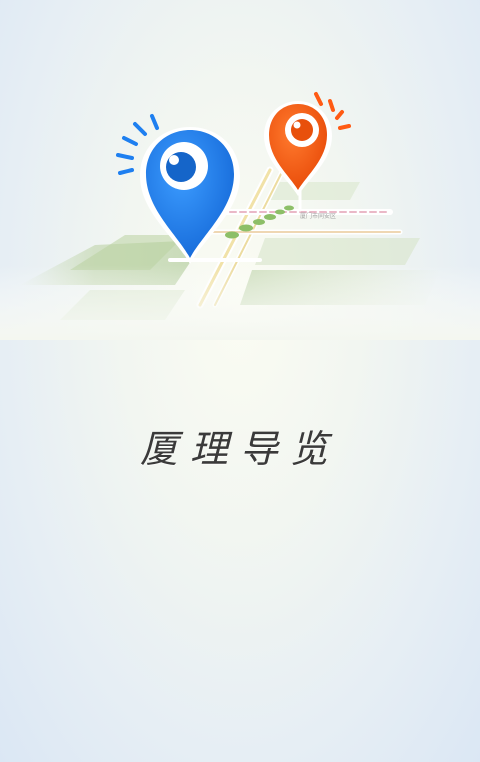 Image resolution: width=480 pixels, height=762 pixels. What do you see at coordinates (240, 302) in the screenshot?
I see `map-fade` at bounding box center [240, 302].